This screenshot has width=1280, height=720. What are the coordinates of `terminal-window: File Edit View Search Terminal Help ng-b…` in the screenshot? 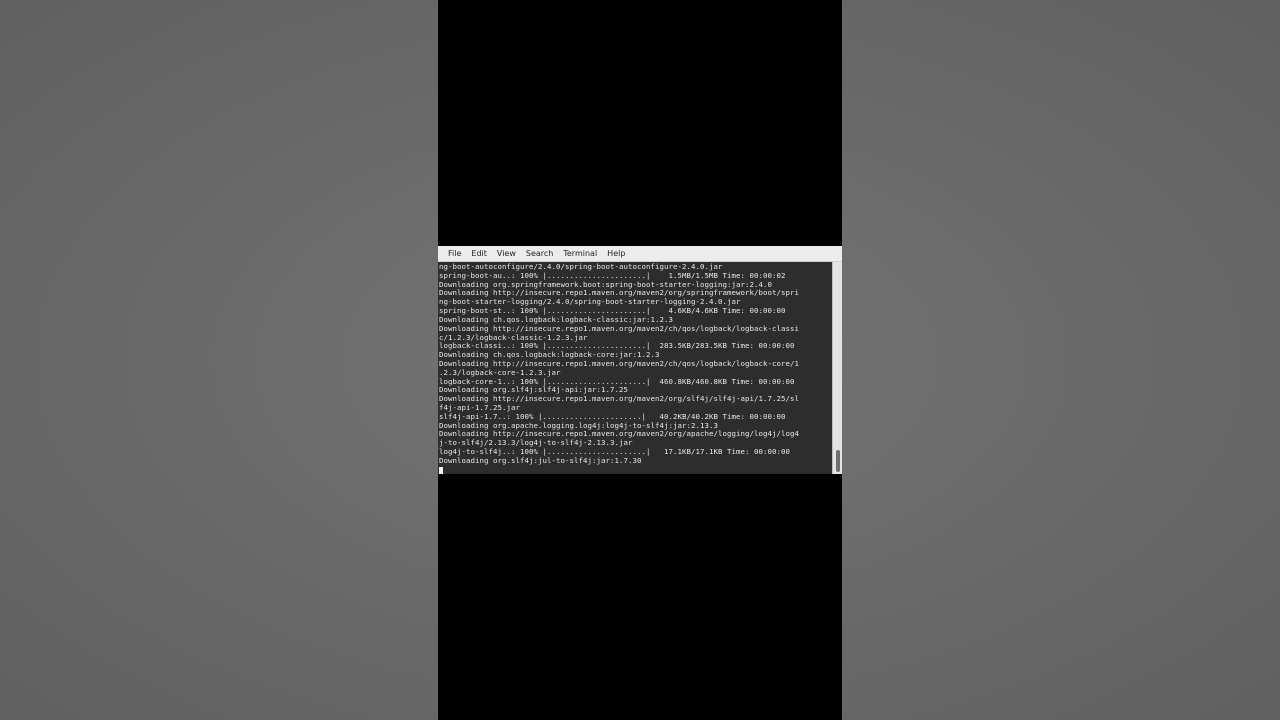 It's located at (640, 360).